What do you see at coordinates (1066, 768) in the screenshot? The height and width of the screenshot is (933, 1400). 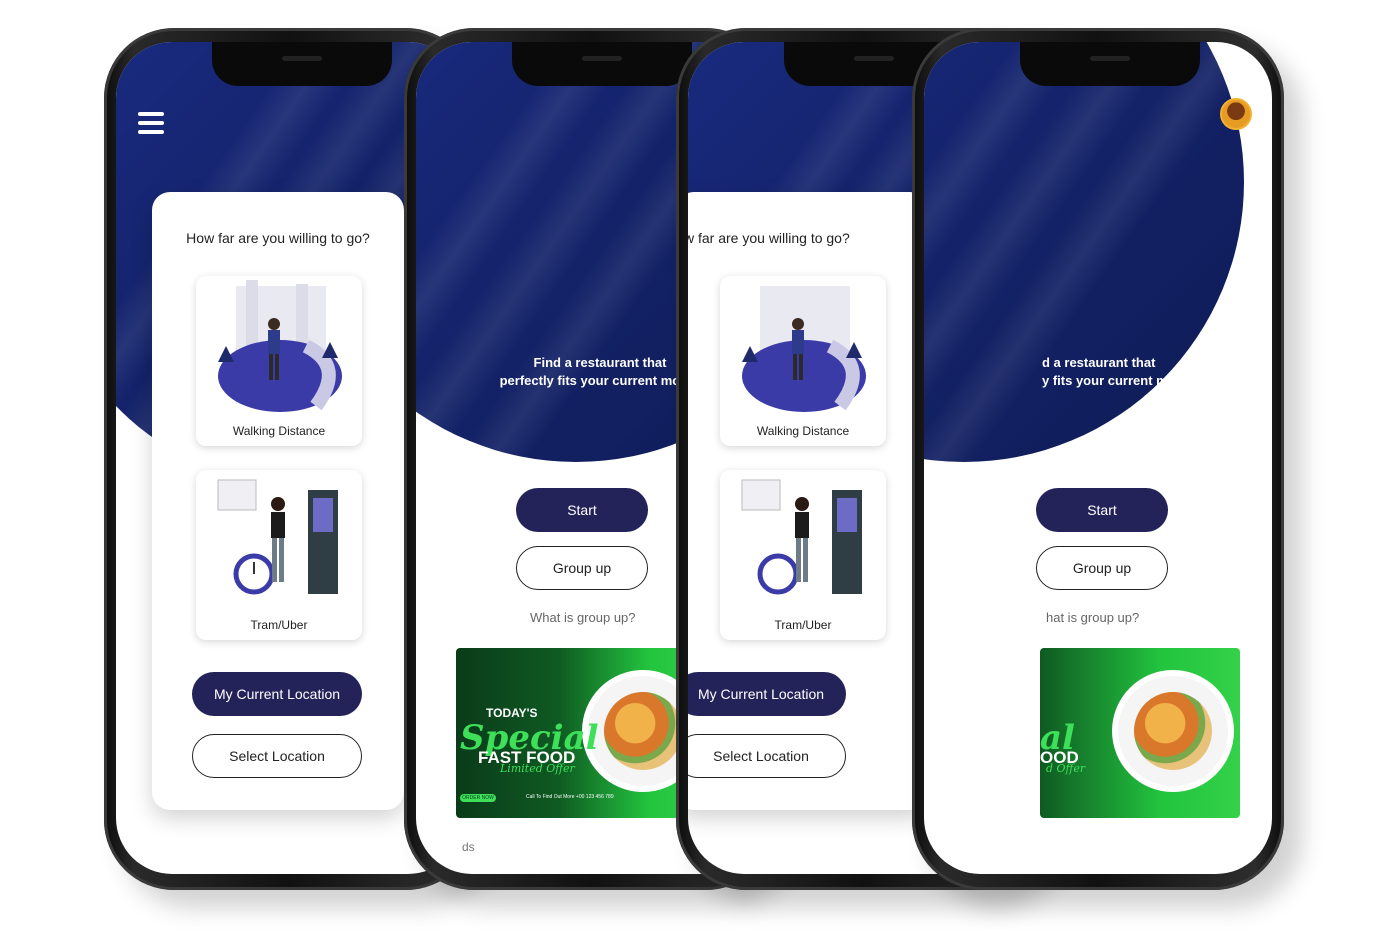 I see `banner-limited-offer: d Offer` at bounding box center [1066, 768].